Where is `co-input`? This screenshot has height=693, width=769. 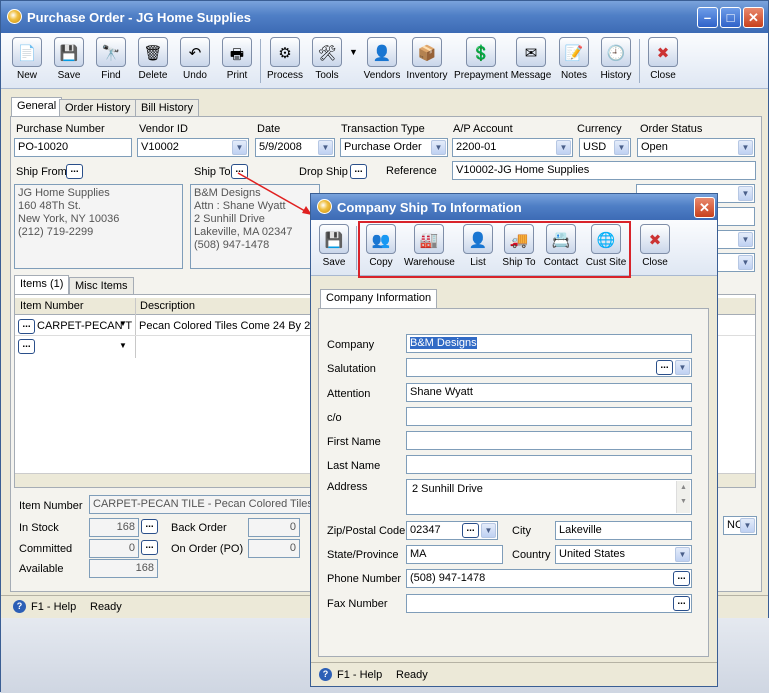
co-input is located at coordinates (549, 416).